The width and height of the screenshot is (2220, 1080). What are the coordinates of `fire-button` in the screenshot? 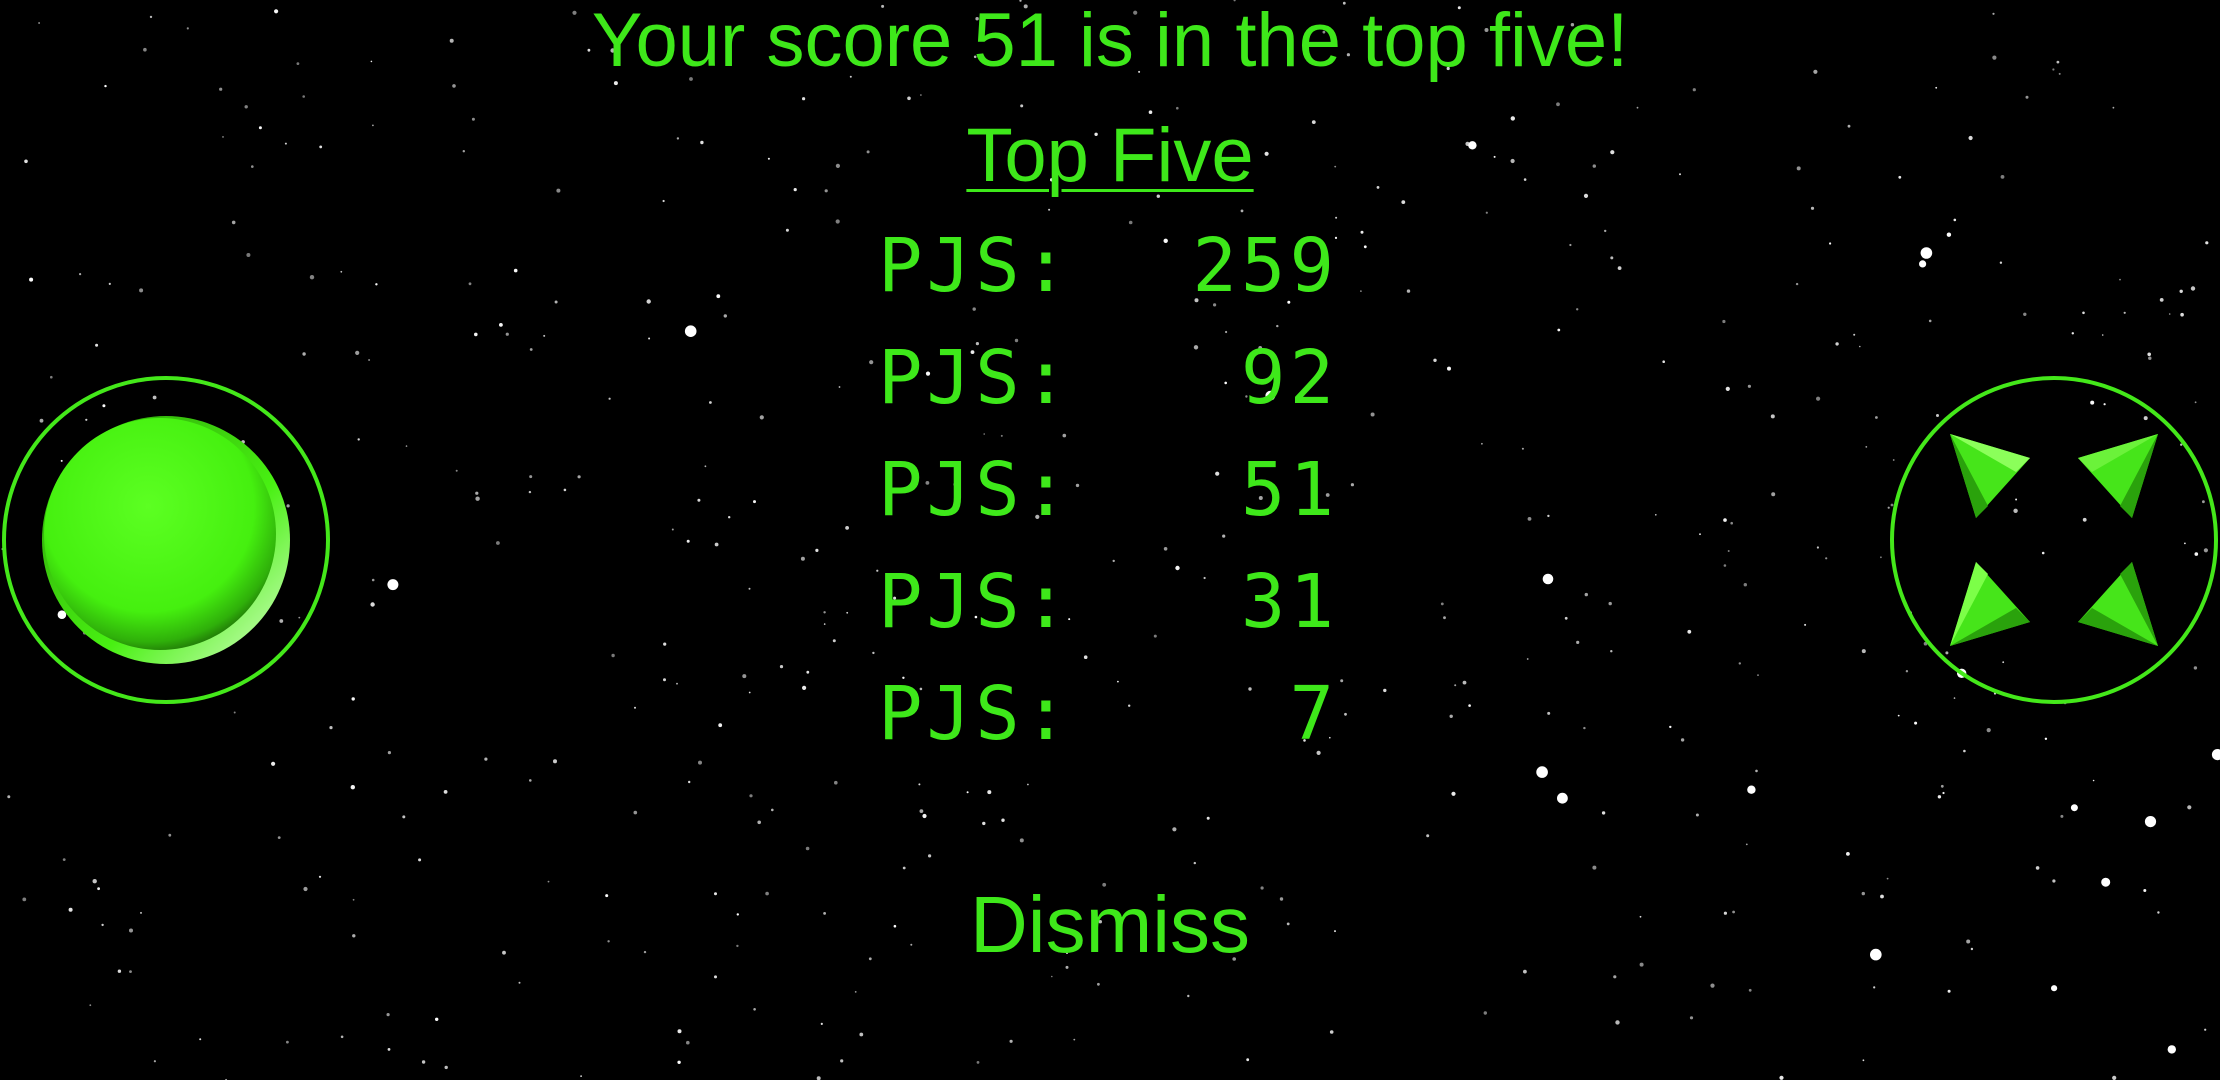 It's located at (166, 540).